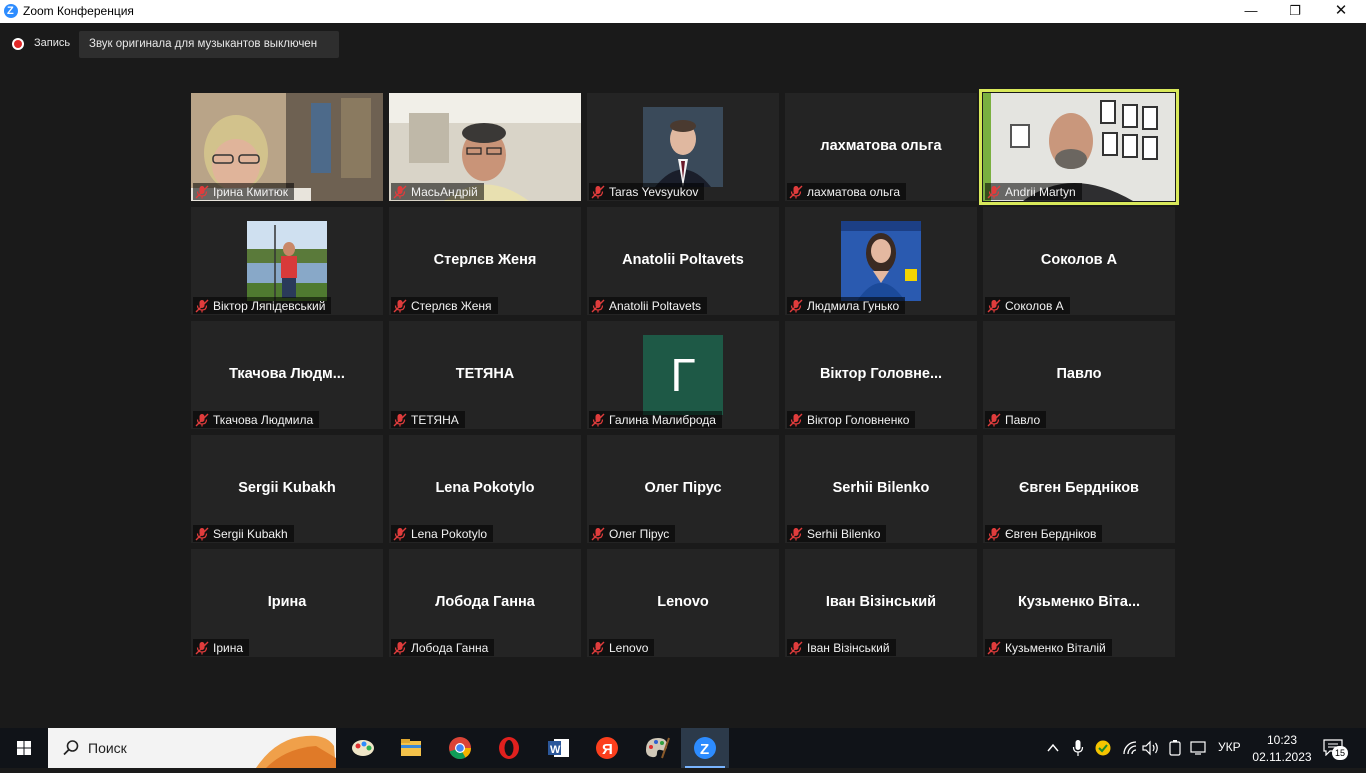 This screenshot has width=1366, height=773. Describe the element at coordinates (287, 375) in the screenshot. I see `participant-tile: Ткачова Людм... Ткачова Людмила` at that location.